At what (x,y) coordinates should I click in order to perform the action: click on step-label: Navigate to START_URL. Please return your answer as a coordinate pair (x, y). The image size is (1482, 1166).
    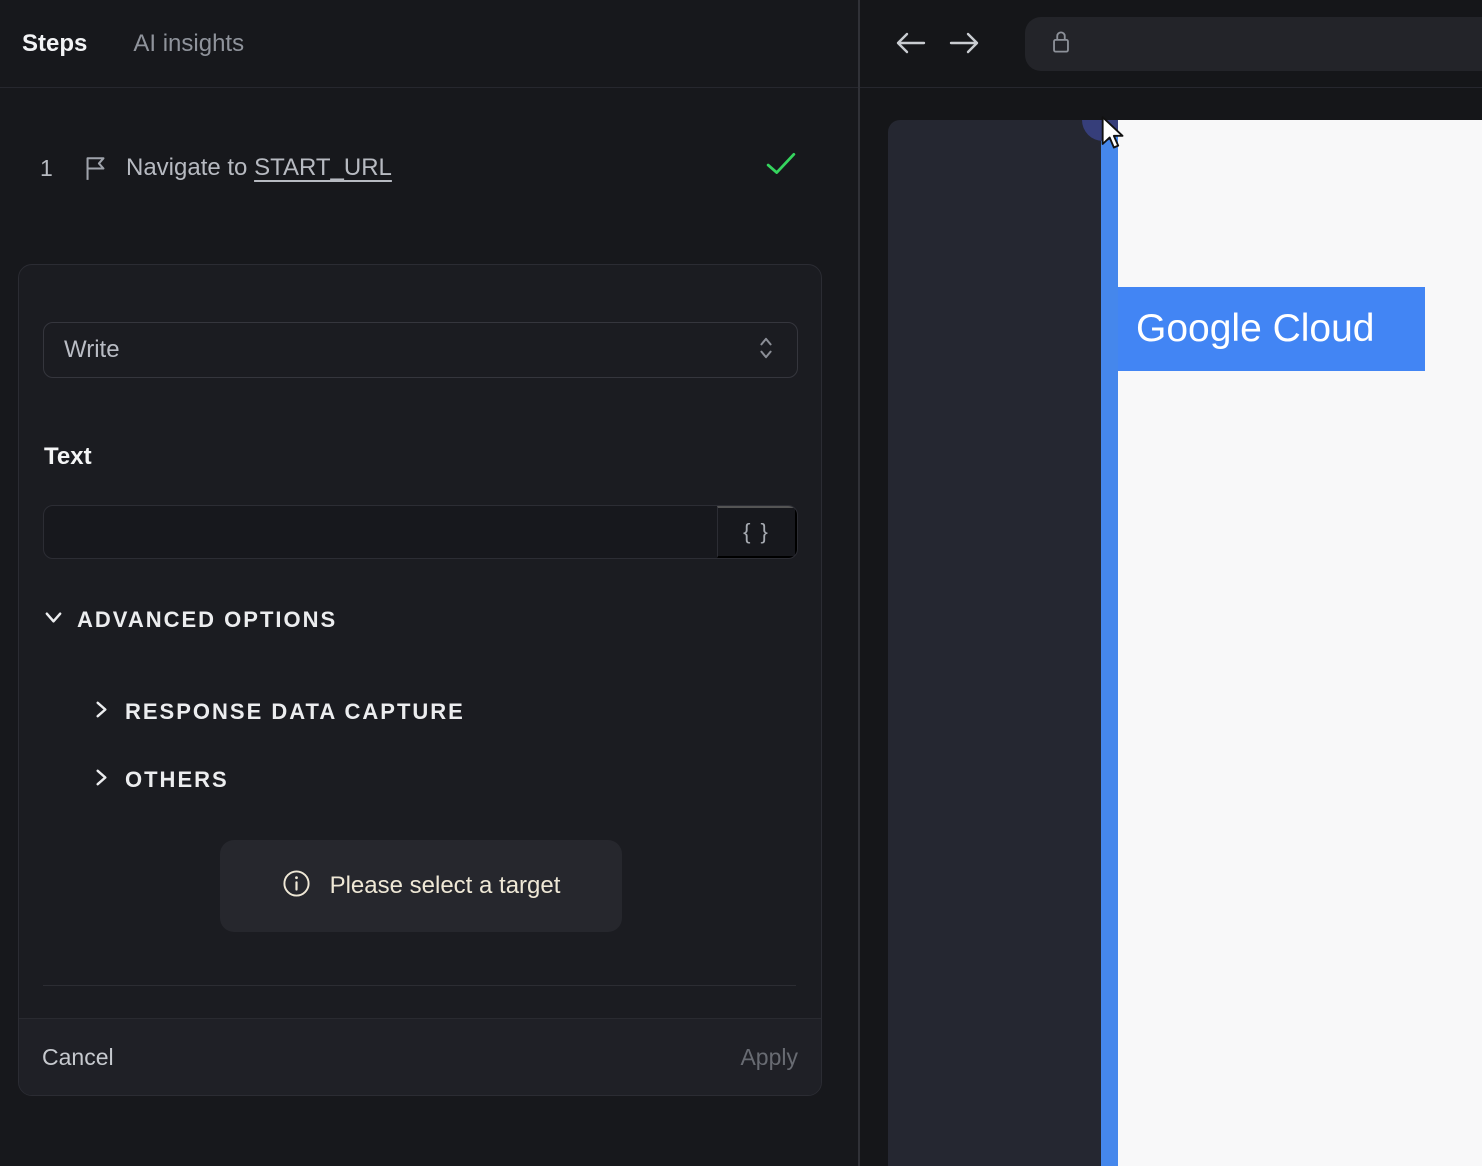
    Looking at the image, I should click on (259, 167).